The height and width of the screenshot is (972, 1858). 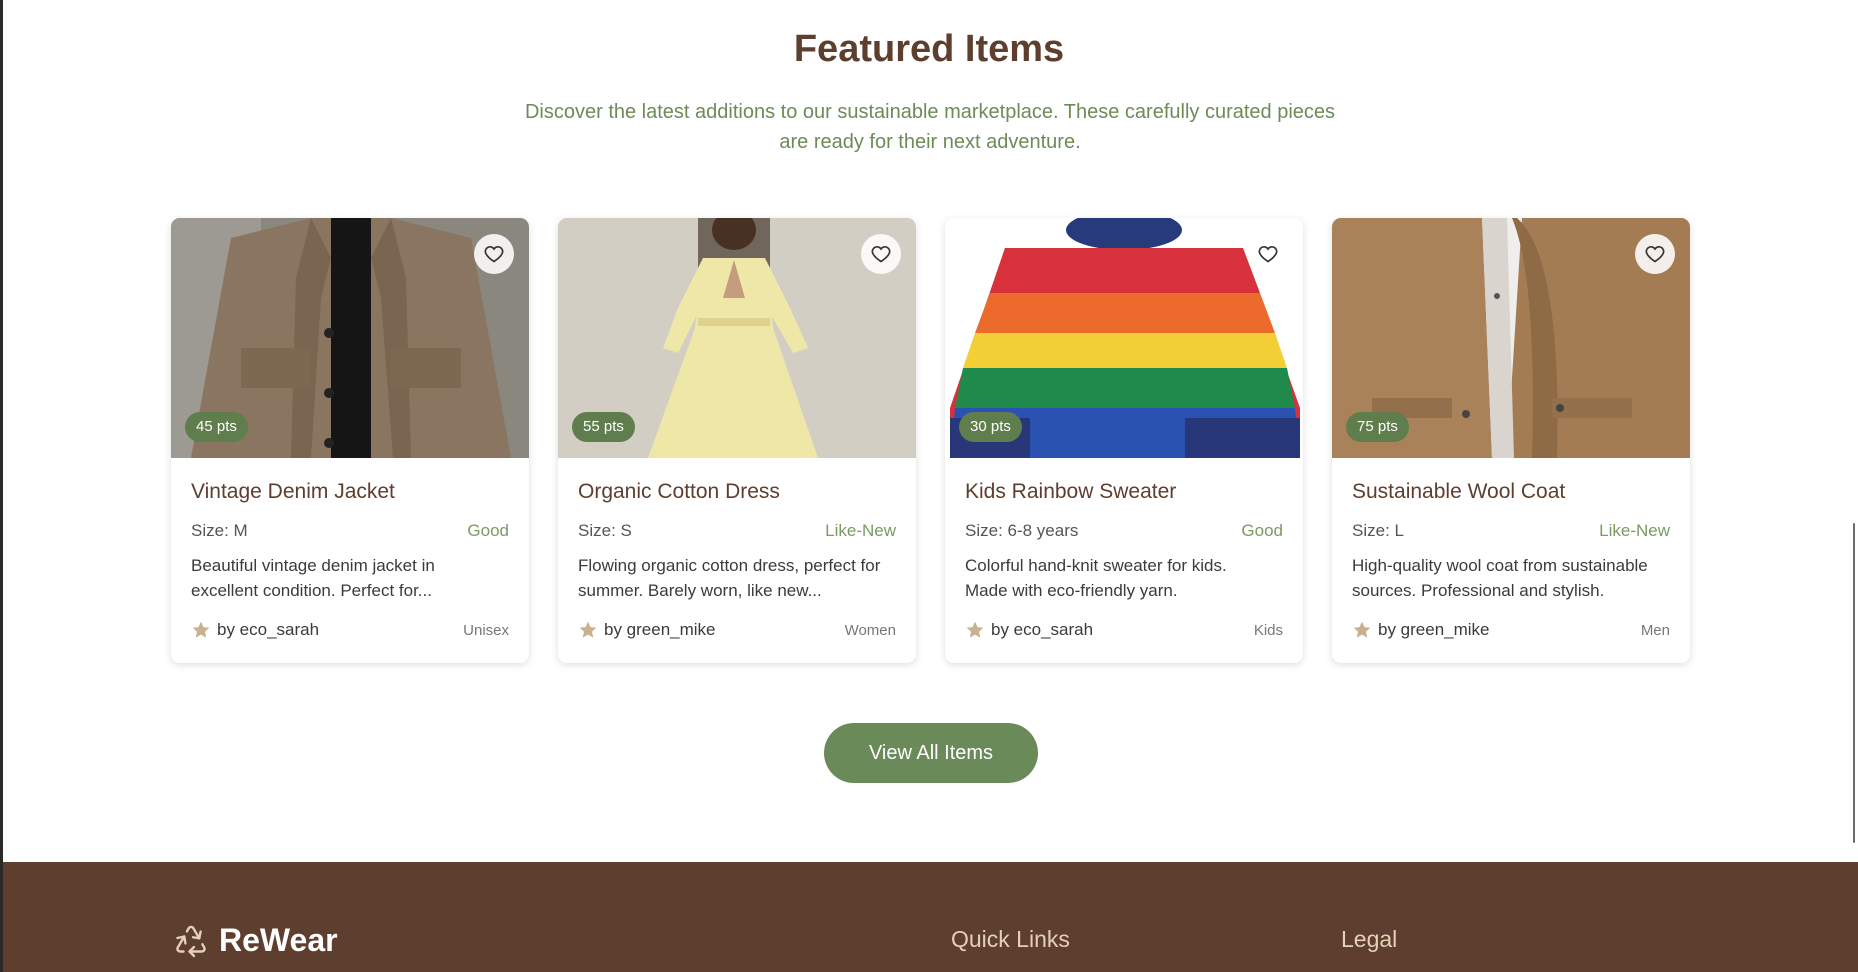 I want to click on footer-brand: ReWear, so click(x=255, y=940).